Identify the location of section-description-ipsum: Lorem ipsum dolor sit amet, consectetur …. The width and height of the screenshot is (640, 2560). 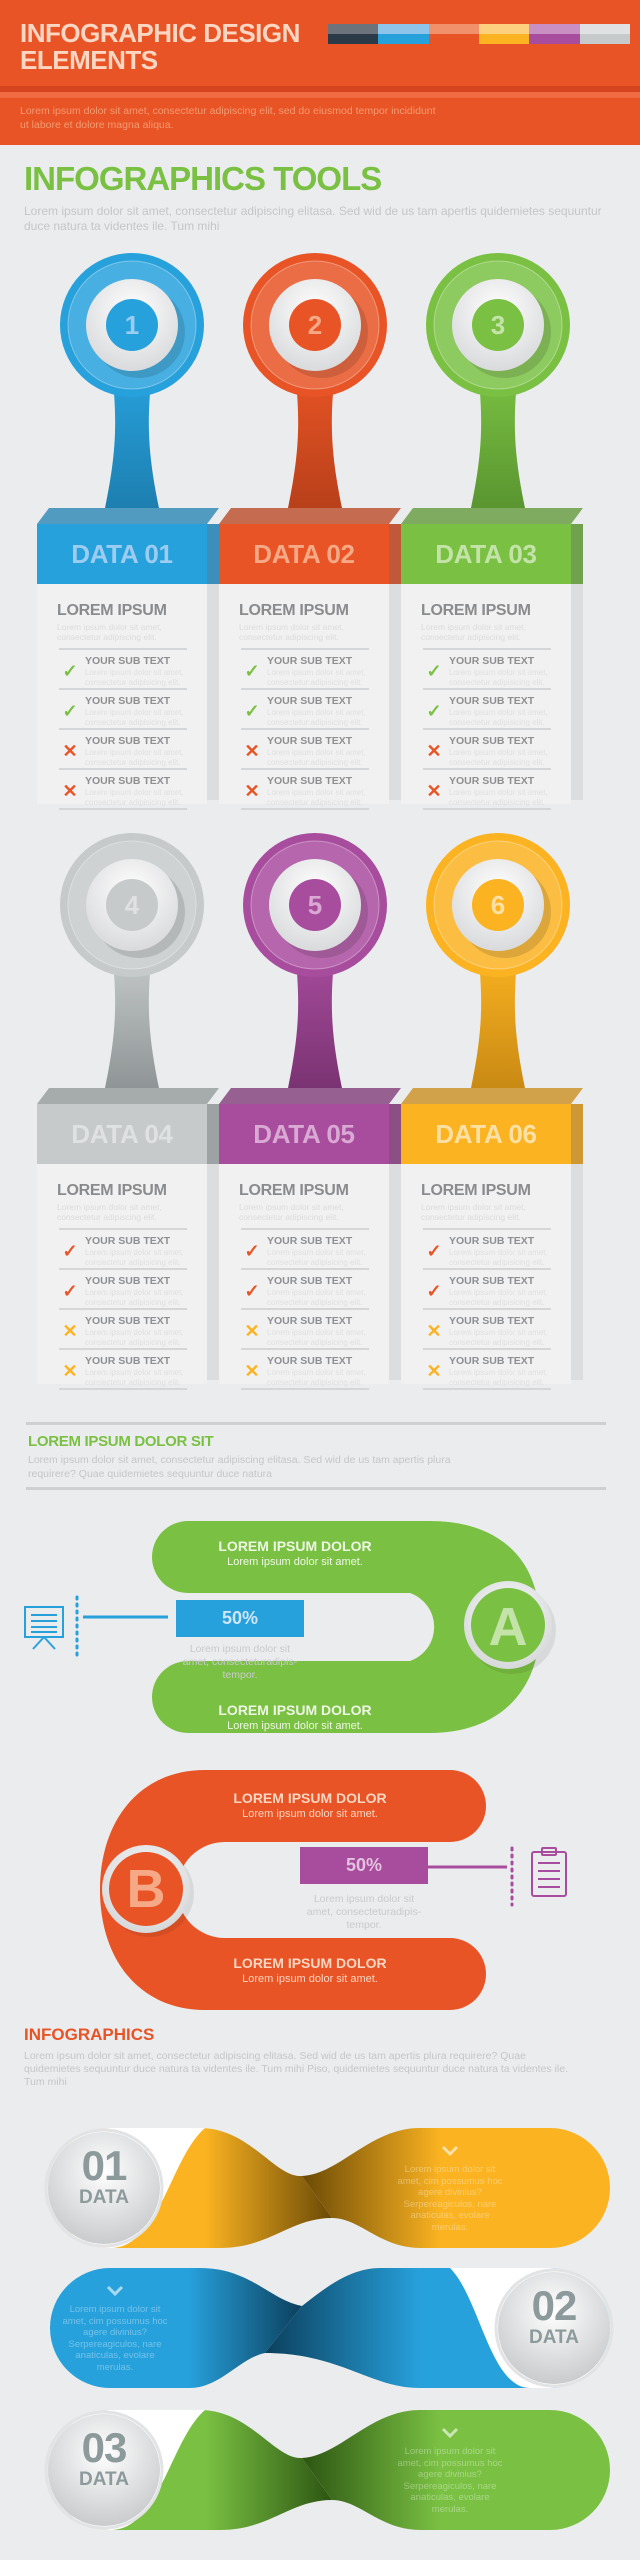
(239, 1467).